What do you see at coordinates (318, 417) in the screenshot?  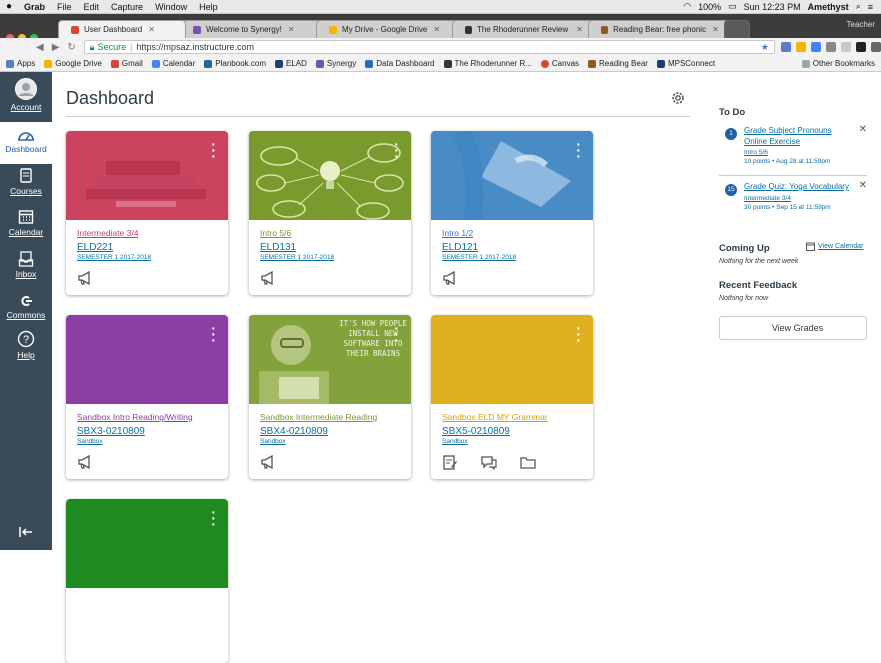 I see `course-title: Sandbox Intermediate Reading` at bounding box center [318, 417].